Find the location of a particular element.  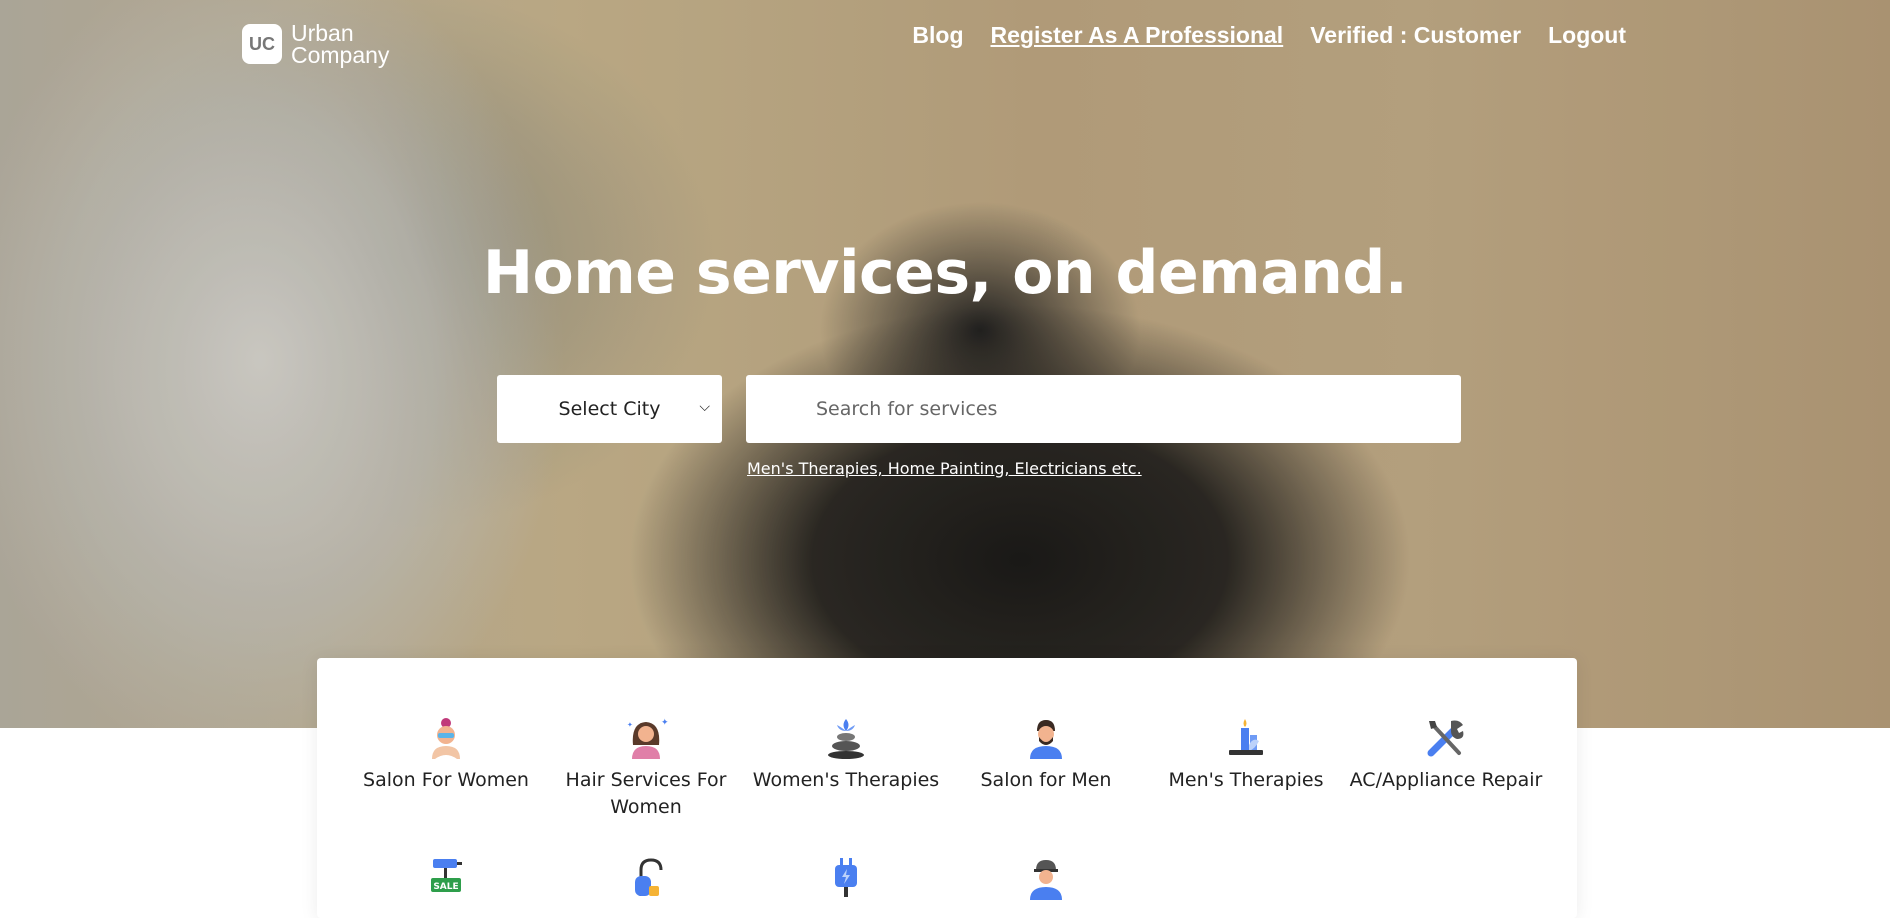

paint-roller-sale-icon: SALE is located at coordinates (446, 875).